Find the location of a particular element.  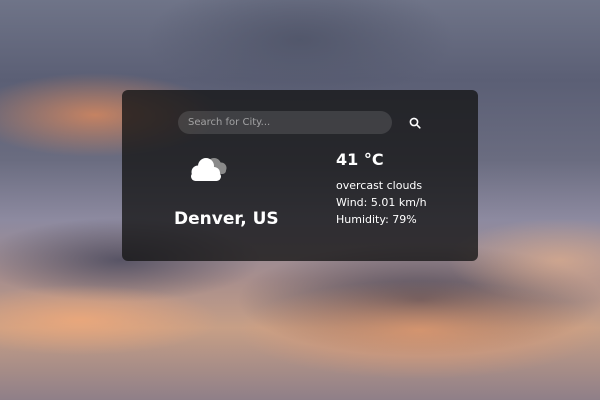

weather-description: overcast clouds is located at coordinates (379, 185).